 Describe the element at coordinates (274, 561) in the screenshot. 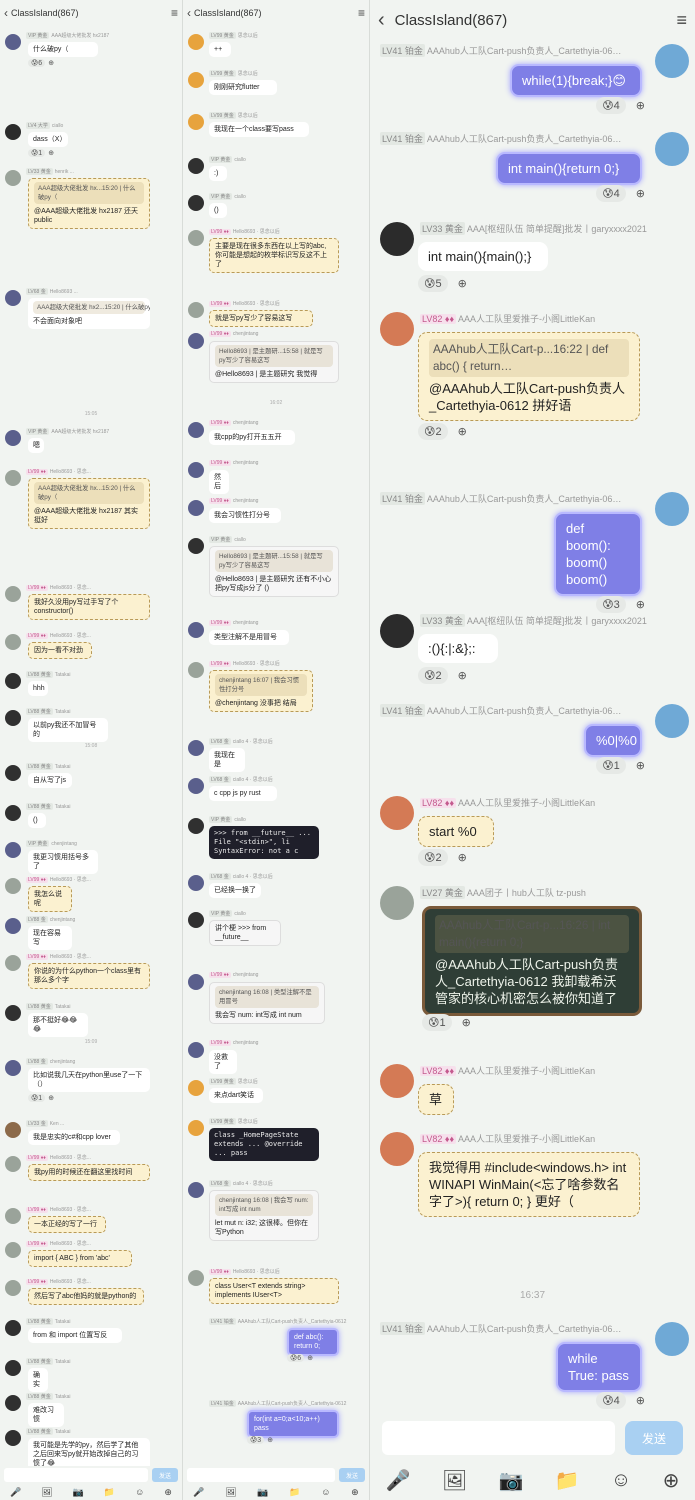

I see `reply-quote: Hello8693 | 是主题研...15:58 | 就是写py写少了容易这写` at that location.